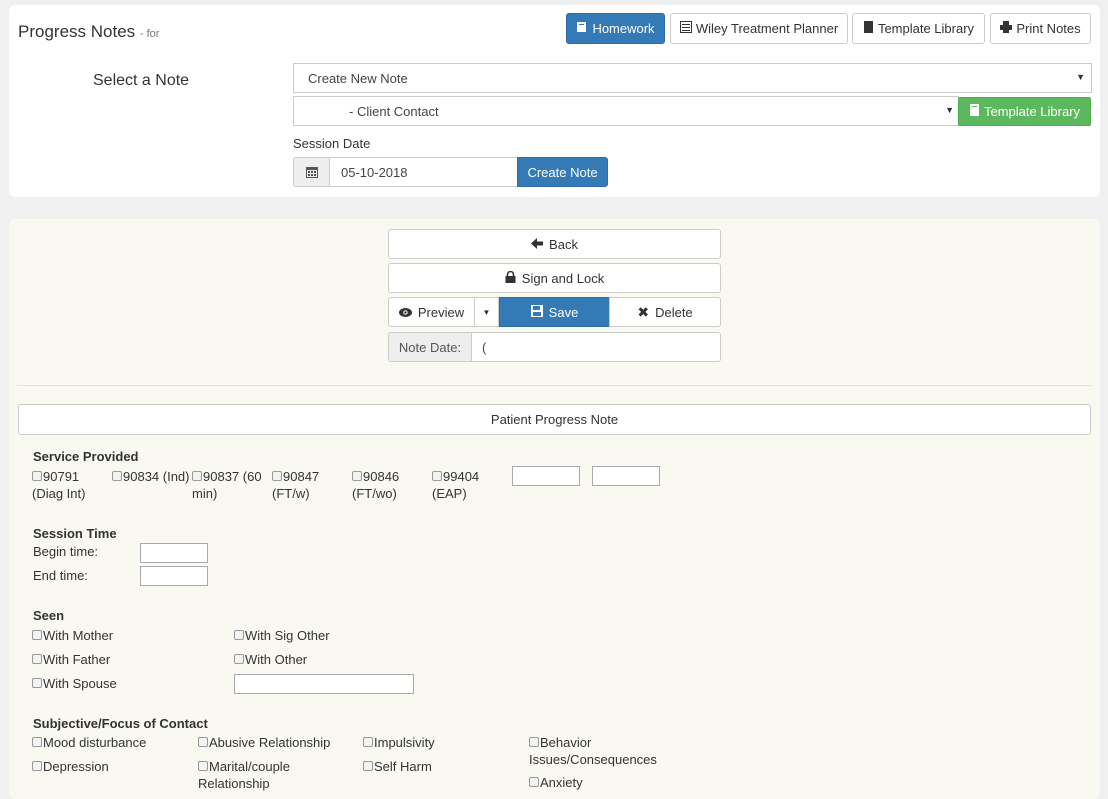 The height and width of the screenshot is (799, 1108). I want to click on service-option-label: min), so click(205, 493).